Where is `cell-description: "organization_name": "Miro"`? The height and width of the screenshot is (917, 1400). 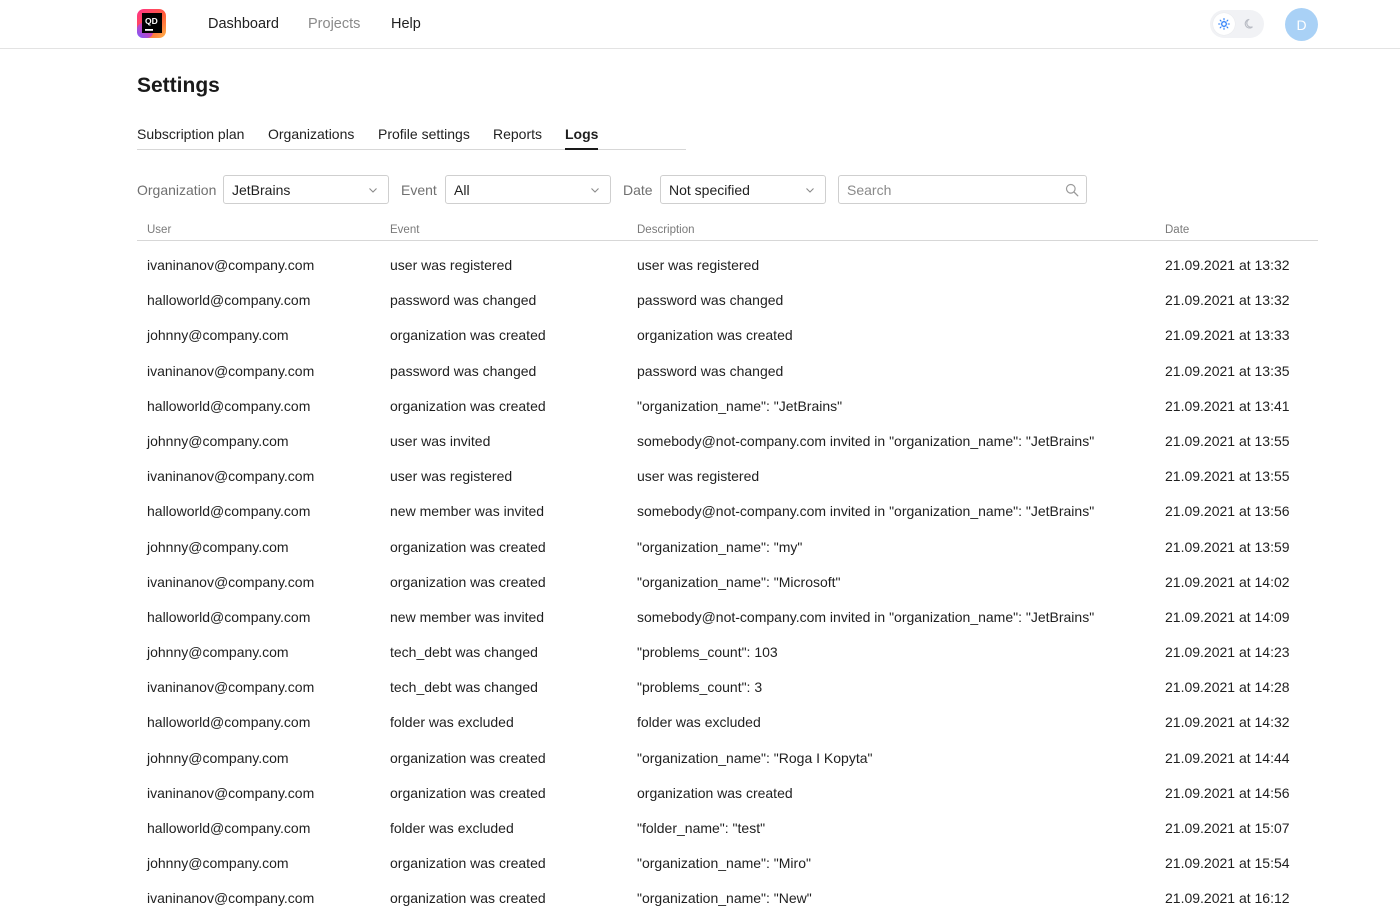 cell-description: "organization_name": "Miro" is located at coordinates (724, 863).